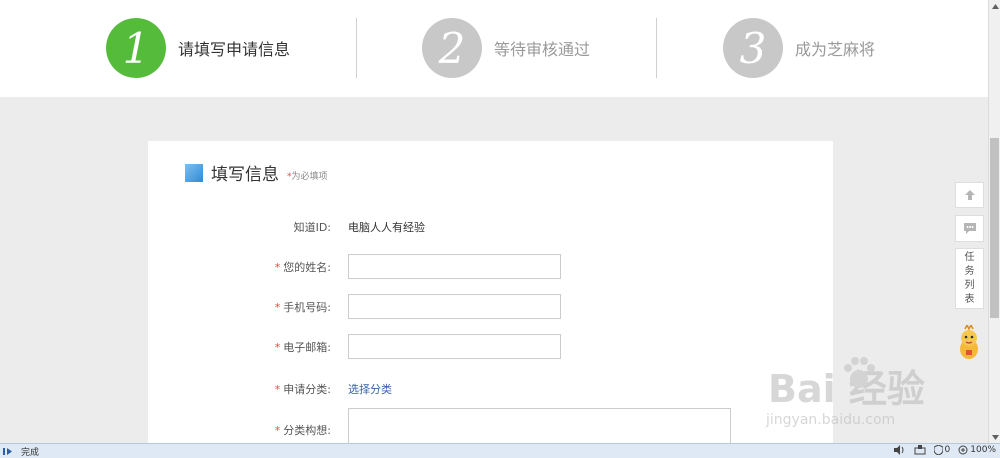  I want to click on status-bar-right: 0 100%, so click(944, 450).